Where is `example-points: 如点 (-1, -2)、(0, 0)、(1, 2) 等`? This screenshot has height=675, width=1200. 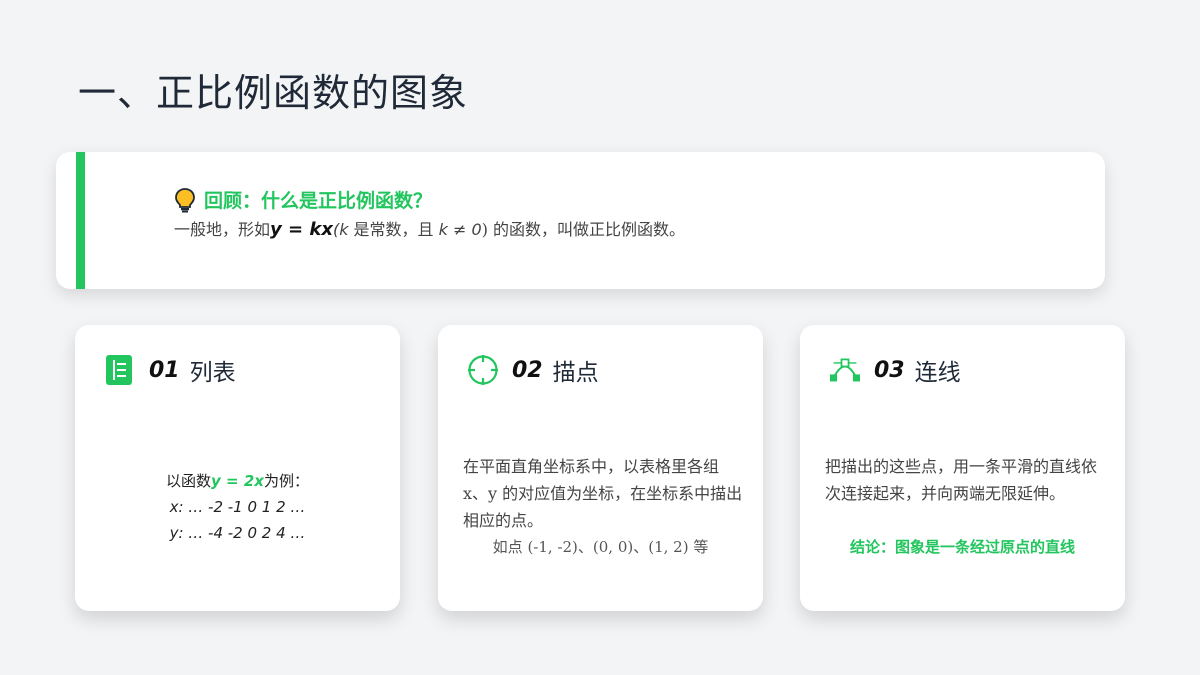 example-points: 如点 (-1, -2)、(0, 0)、(1, 2) 等 is located at coordinates (600, 547).